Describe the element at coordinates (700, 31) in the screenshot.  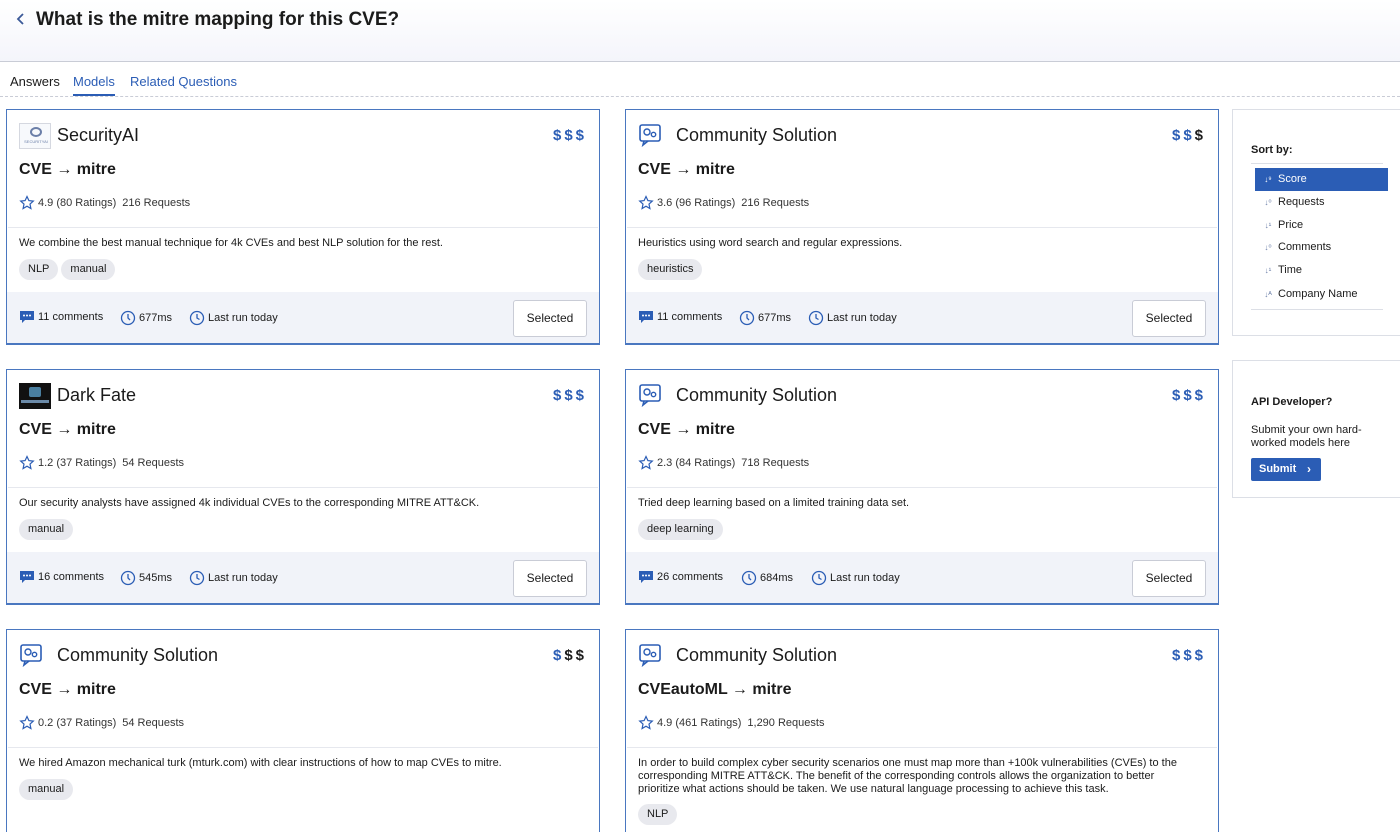
I see `header-bar: What is the mitre mapping for this CVE?` at that location.